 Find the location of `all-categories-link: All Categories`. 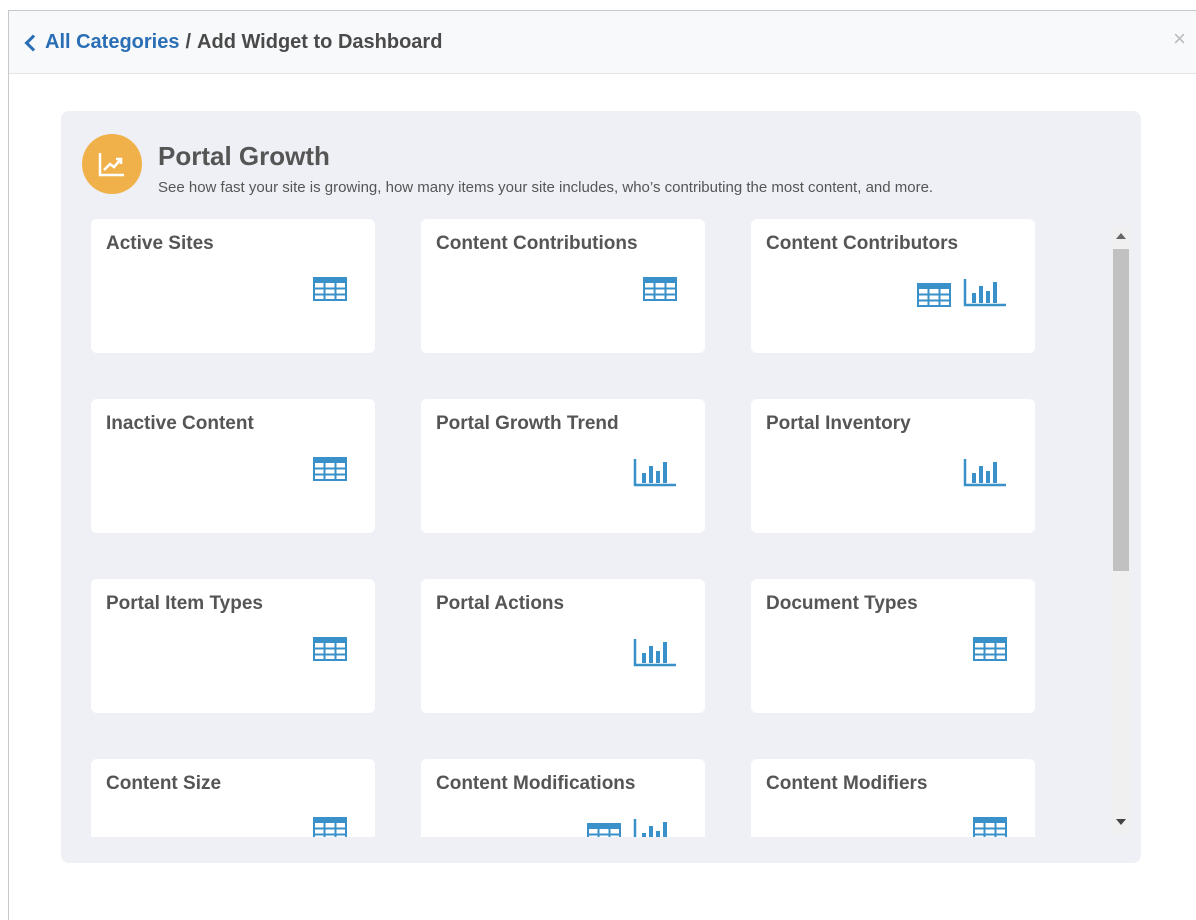

all-categories-link: All Categories is located at coordinates (102, 42).